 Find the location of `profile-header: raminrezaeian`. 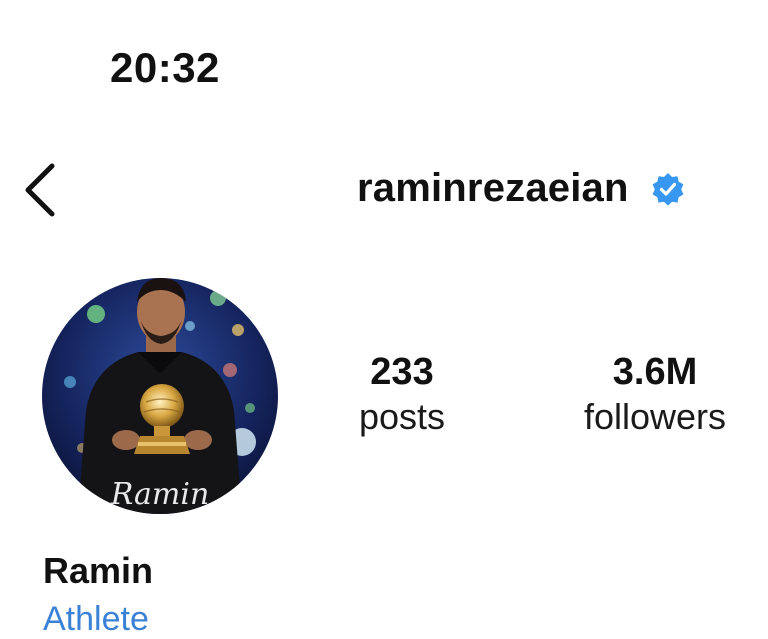

profile-header: raminrezaeian is located at coordinates (521, 188).